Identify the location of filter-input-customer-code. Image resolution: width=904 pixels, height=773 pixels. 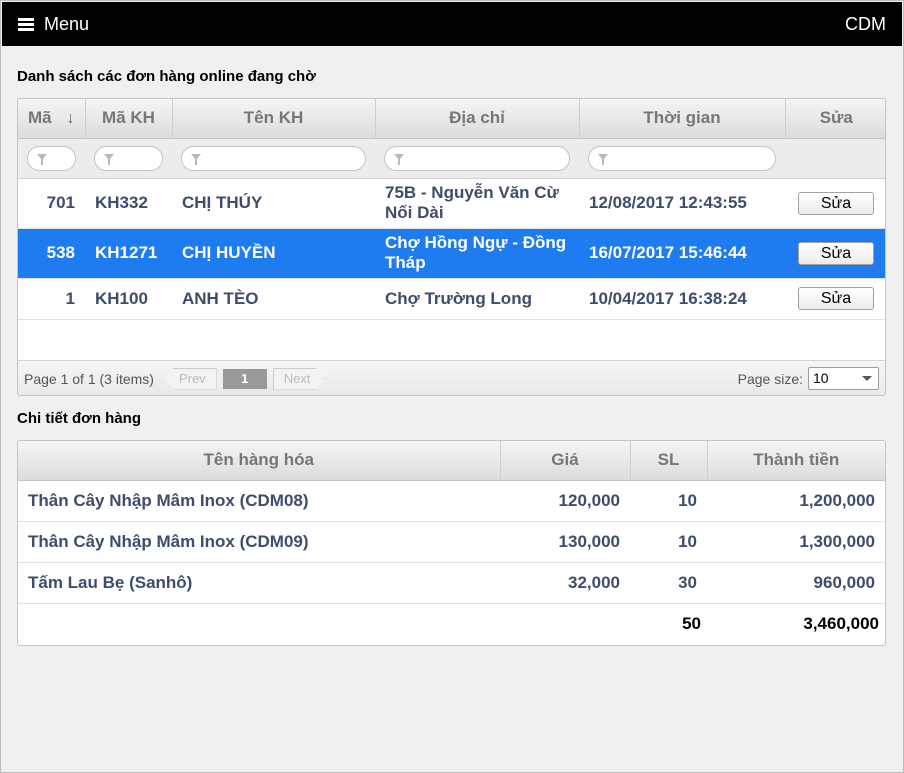
(128, 158).